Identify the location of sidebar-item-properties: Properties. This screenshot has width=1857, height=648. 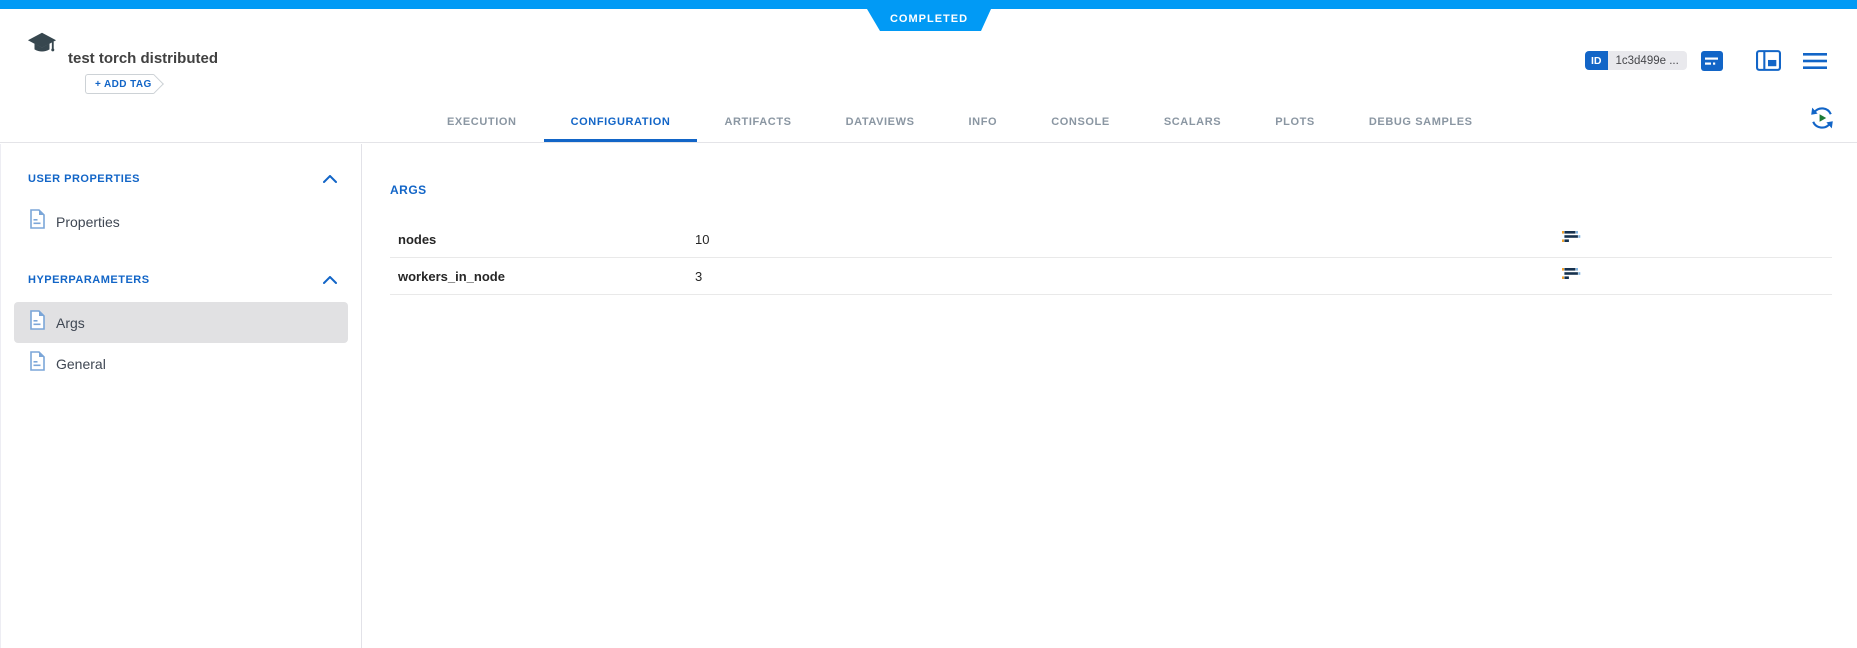
(181, 221).